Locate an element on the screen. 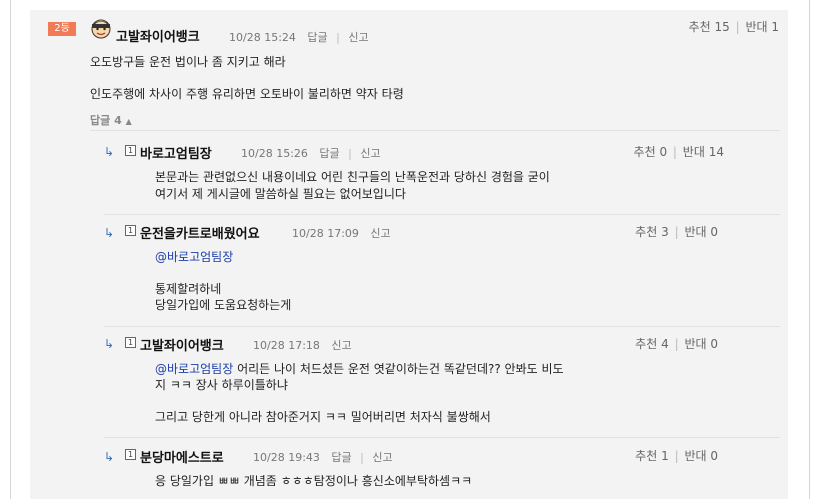 The width and height of the screenshot is (820, 499). reply-line: 그리고 당한게 아니라 참아준거지 ㅋㅋ 밀어버리면 처자식 불쌍해서 is located at coordinates (323, 417).